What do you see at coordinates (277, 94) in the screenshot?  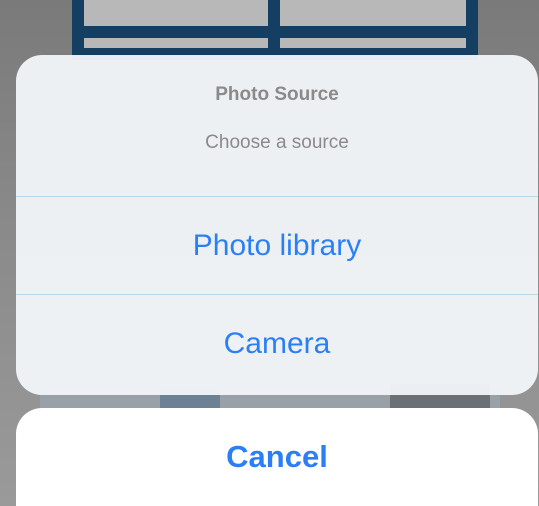 I see `action-sheet-title: Photo Source` at bounding box center [277, 94].